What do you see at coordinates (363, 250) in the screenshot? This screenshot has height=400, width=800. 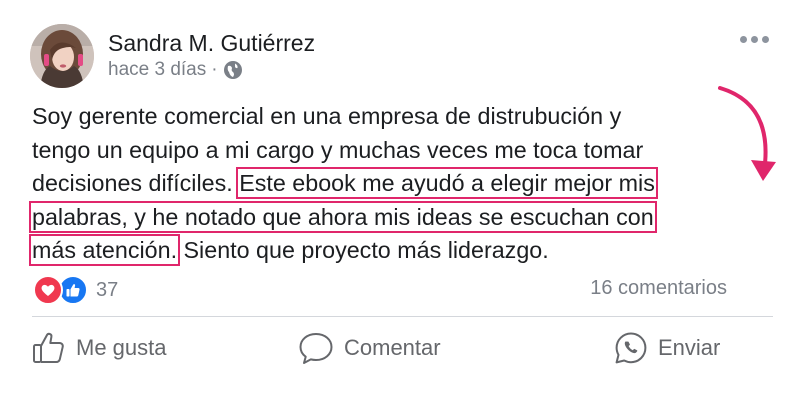 I see `body-line: Siento que proyecto más liderazgo.` at bounding box center [363, 250].